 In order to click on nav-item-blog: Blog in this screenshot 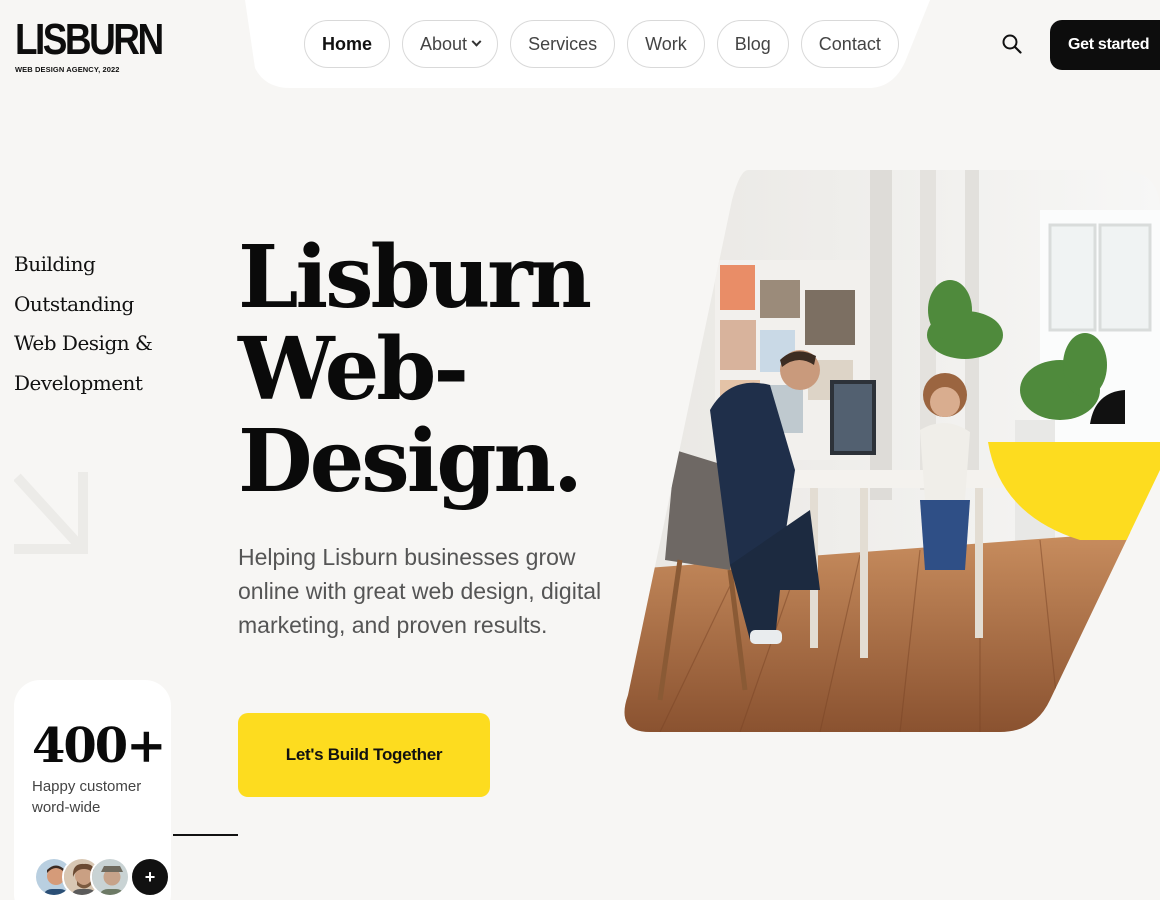, I will do `click(752, 44)`.